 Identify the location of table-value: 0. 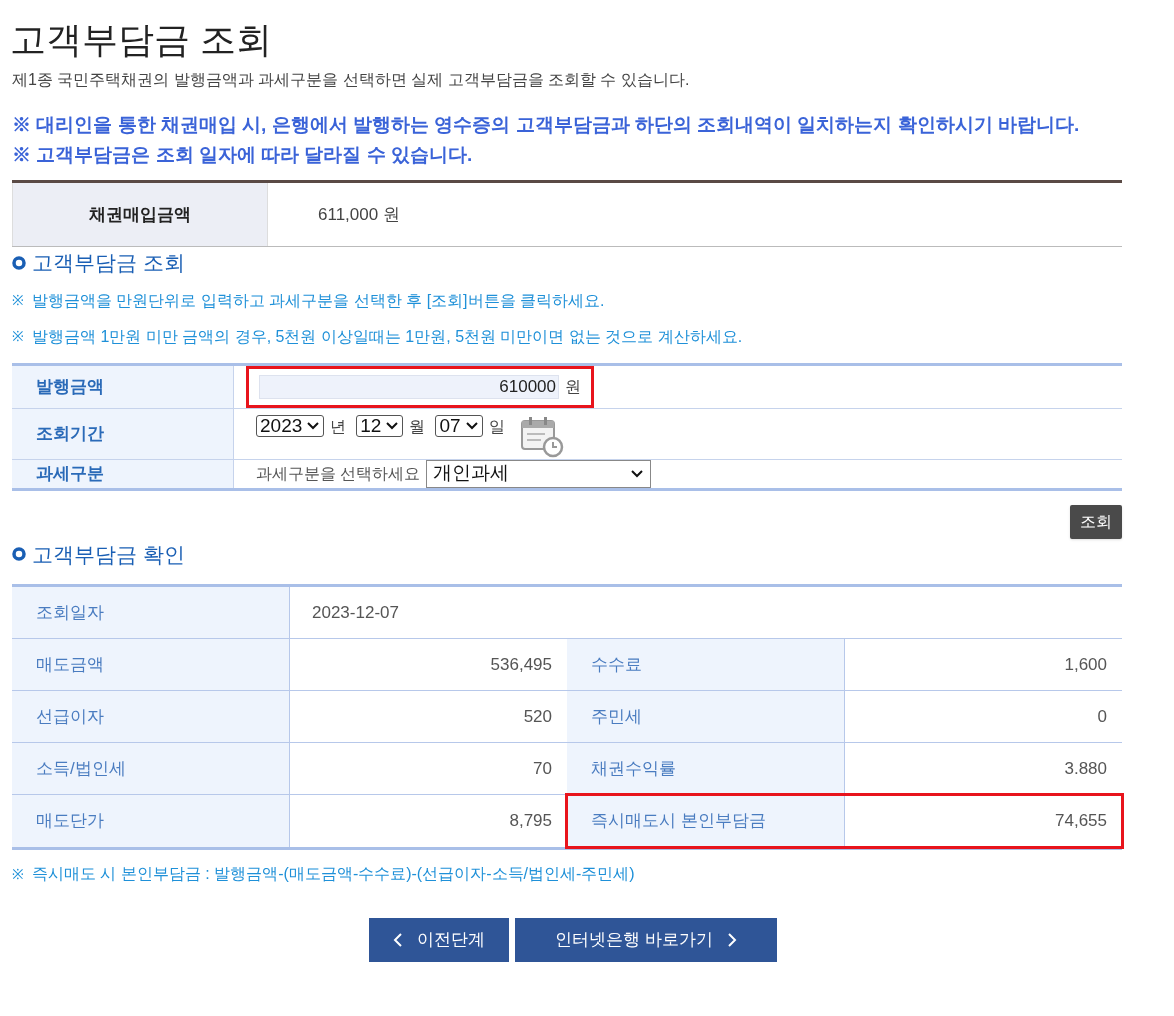
(1102, 716).